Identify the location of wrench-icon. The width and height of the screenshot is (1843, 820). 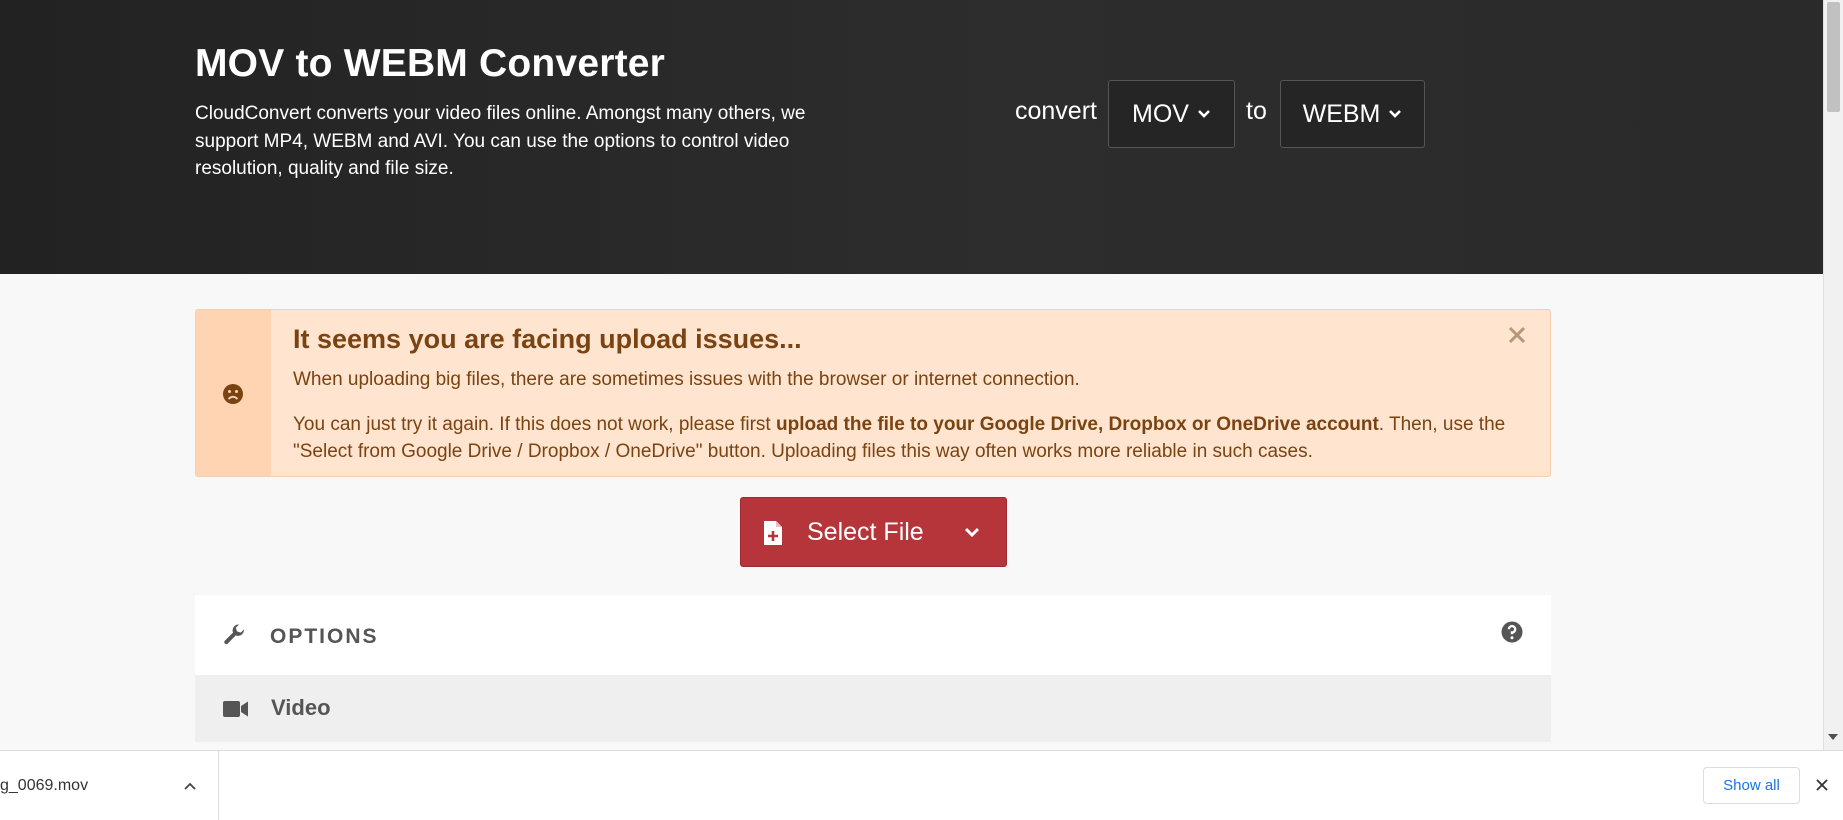
(235, 637).